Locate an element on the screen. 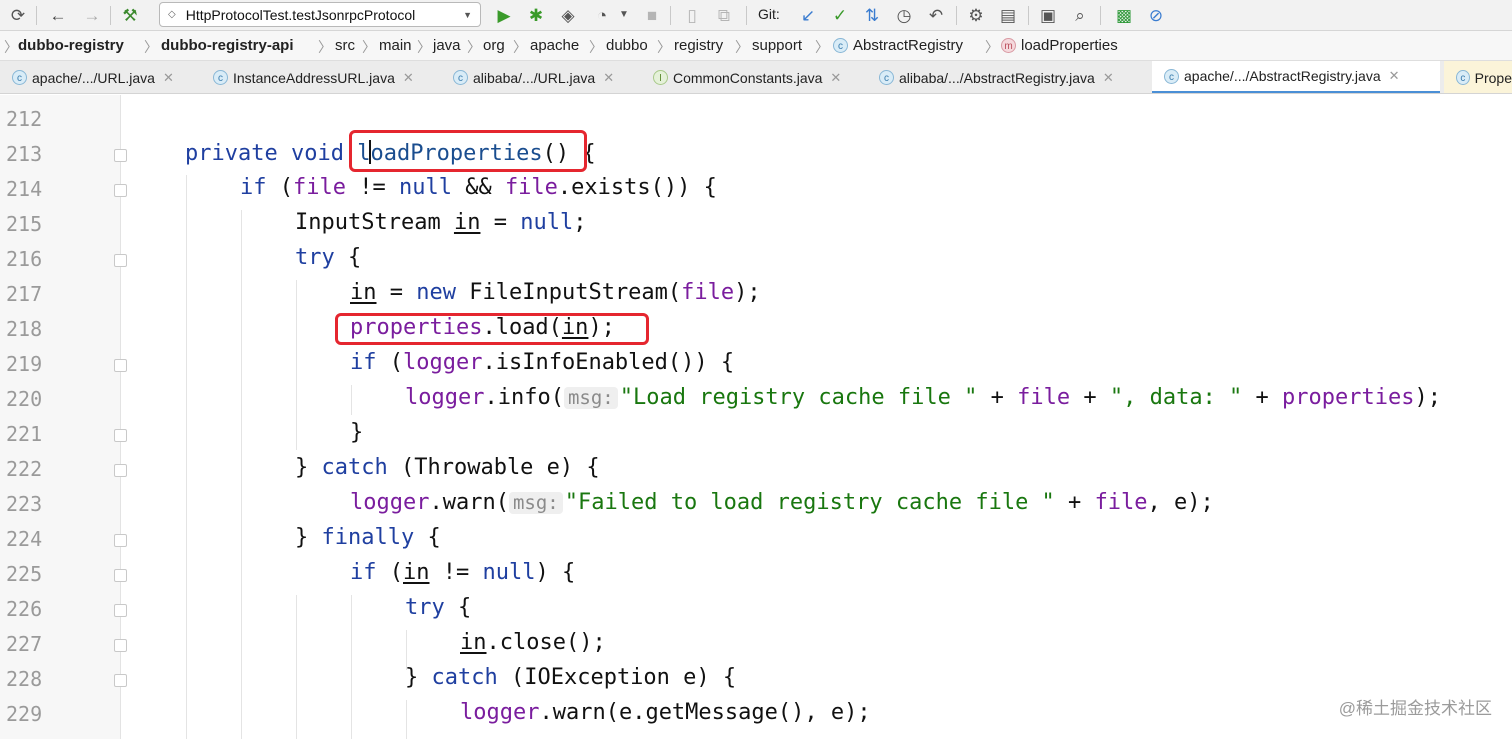  highlight-box-properties-load is located at coordinates (492, 329).